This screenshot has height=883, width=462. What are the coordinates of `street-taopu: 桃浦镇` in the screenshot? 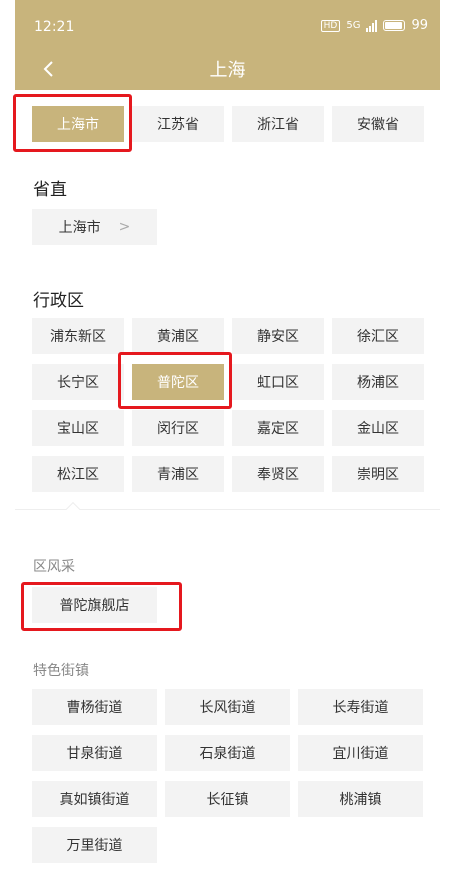 It's located at (360, 799).